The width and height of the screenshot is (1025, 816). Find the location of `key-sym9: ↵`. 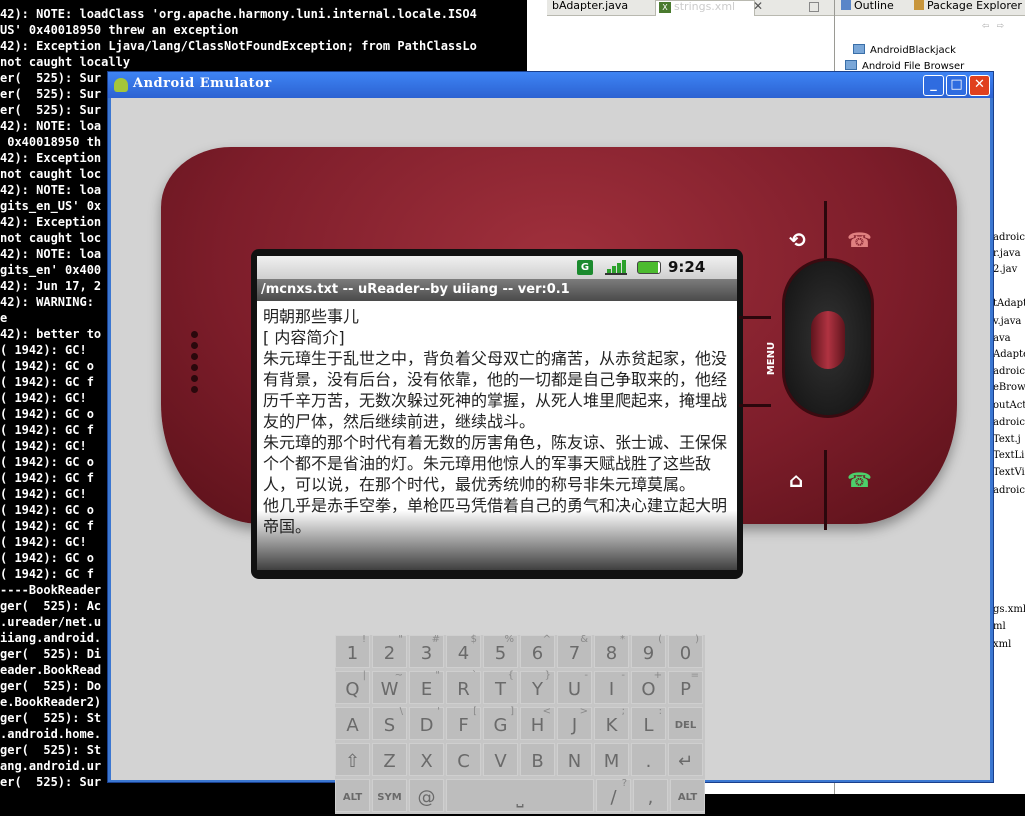

key-sym9: ↵ is located at coordinates (685, 759).